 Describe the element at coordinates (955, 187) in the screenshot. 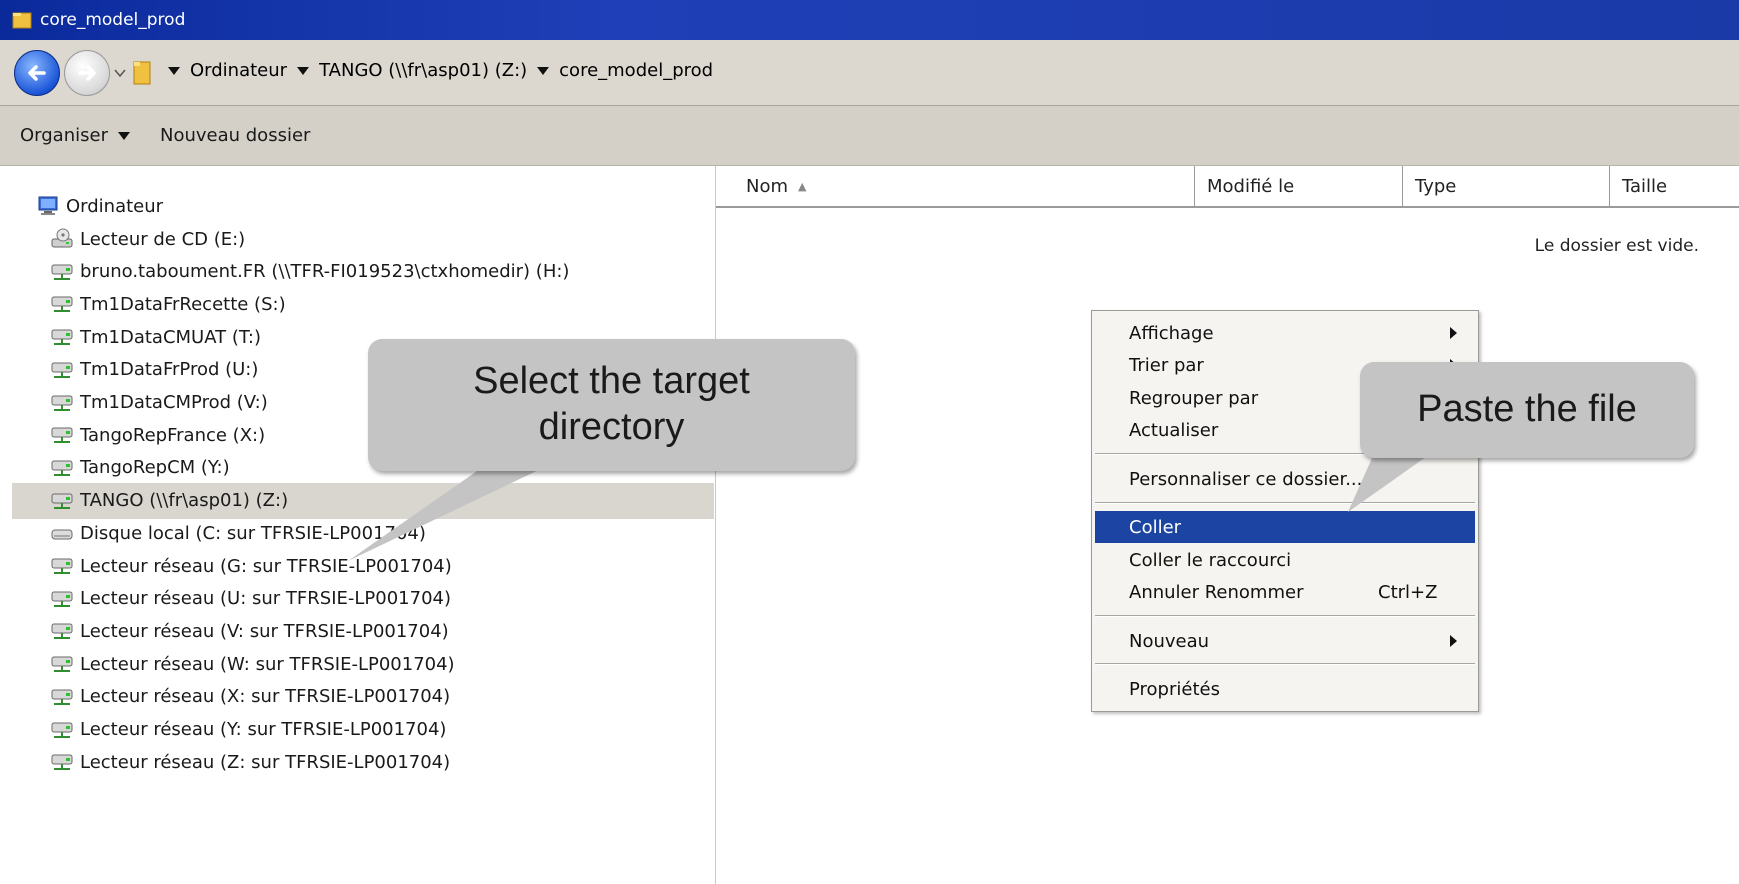

I see `column-header-name: Nom ▲` at that location.